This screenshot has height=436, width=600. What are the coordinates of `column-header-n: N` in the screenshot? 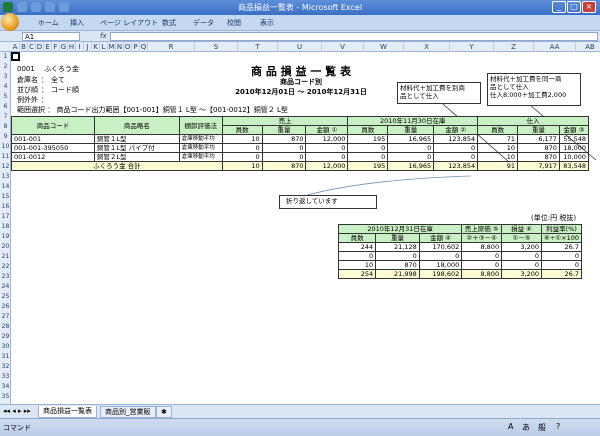 It's located at (120, 47).